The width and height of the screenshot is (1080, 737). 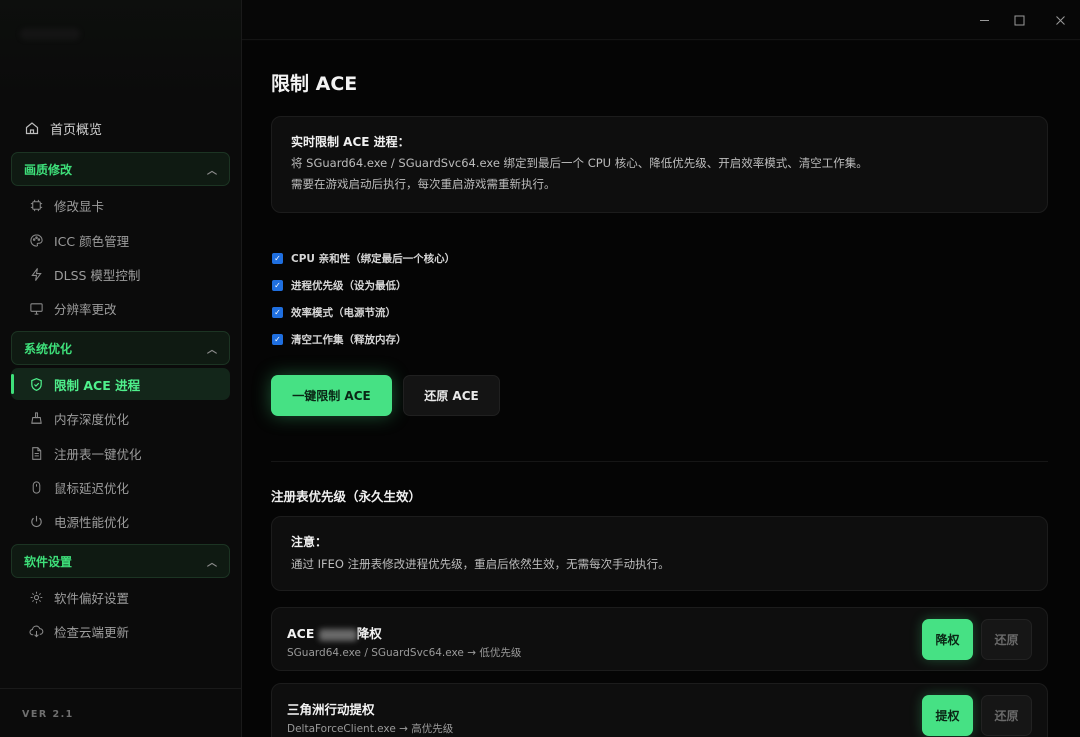 I want to click on sidebar-item-dlss: DLSS 模型控制, so click(x=120, y=274).